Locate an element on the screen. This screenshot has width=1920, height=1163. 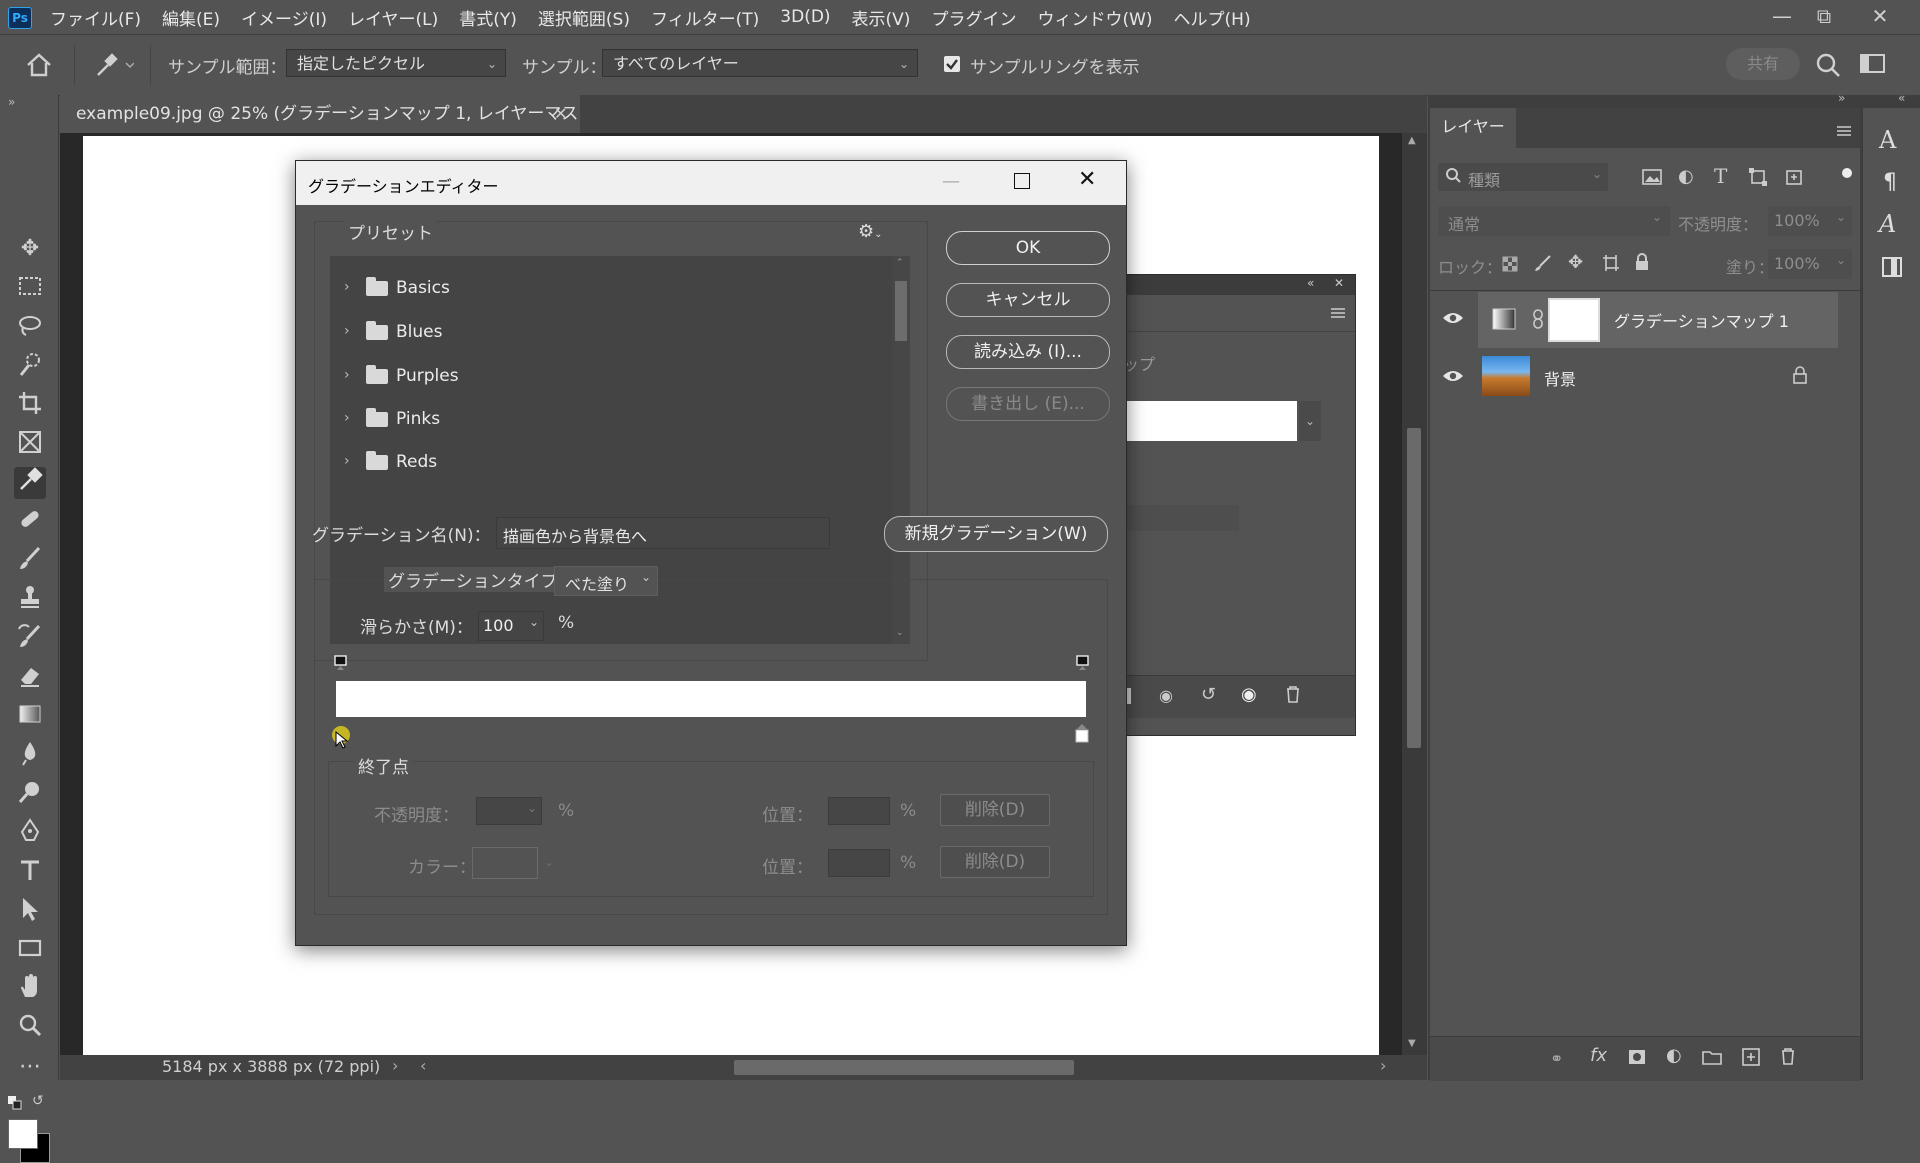
collapse-icons-icon: « is located at coordinates (1901, 98).